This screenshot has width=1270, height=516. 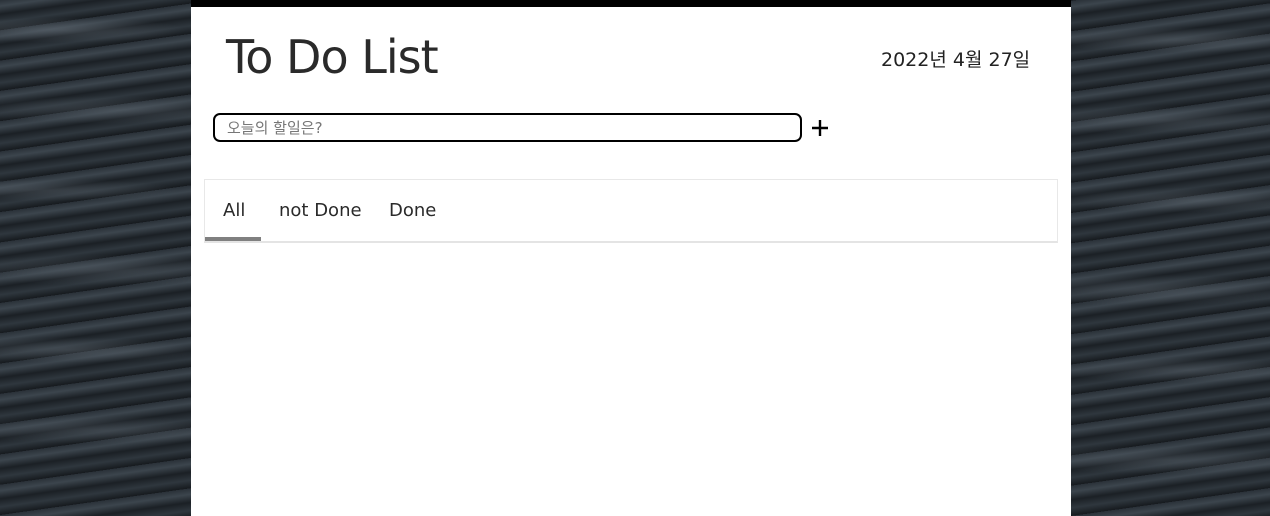 What do you see at coordinates (956, 60) in the screenshot?
I see `current-date: 2022년 4월 27일` at bounding box center [956, 60].